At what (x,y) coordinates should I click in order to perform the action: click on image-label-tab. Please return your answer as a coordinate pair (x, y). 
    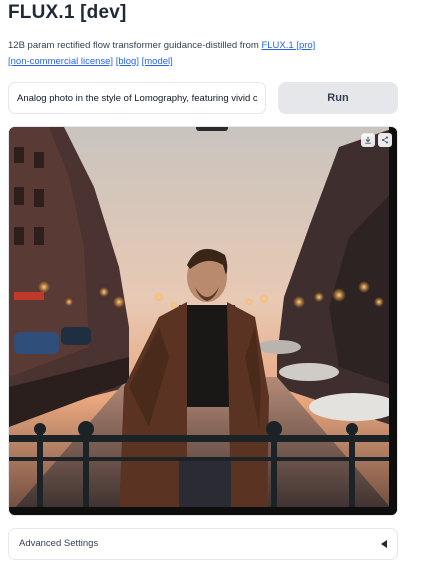
    Looking at the image, I should click on (212, 129).